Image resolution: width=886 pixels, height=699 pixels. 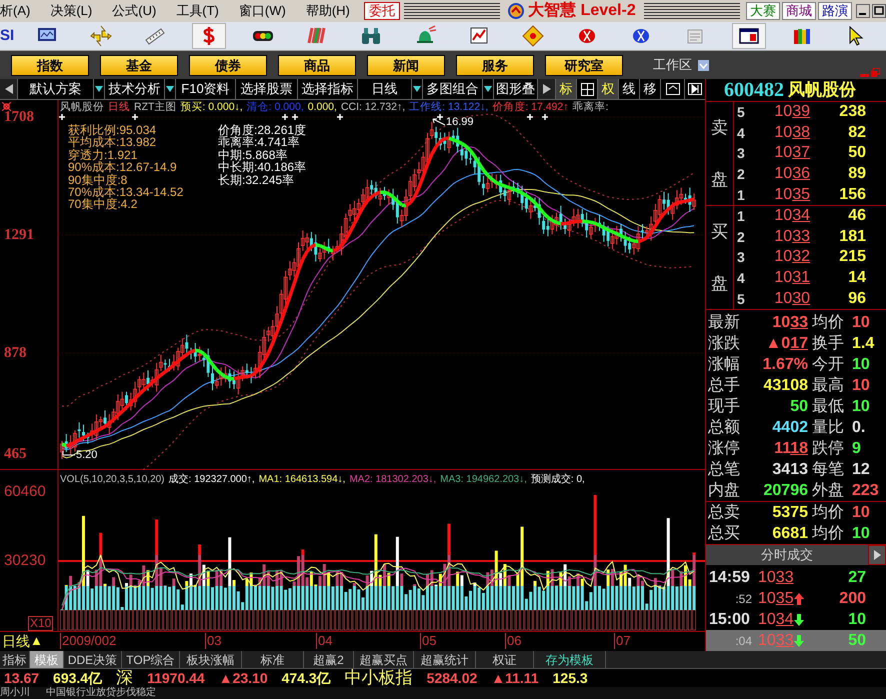 I want to click on menu-item: 窗口(W), so click(x=262, y=11).